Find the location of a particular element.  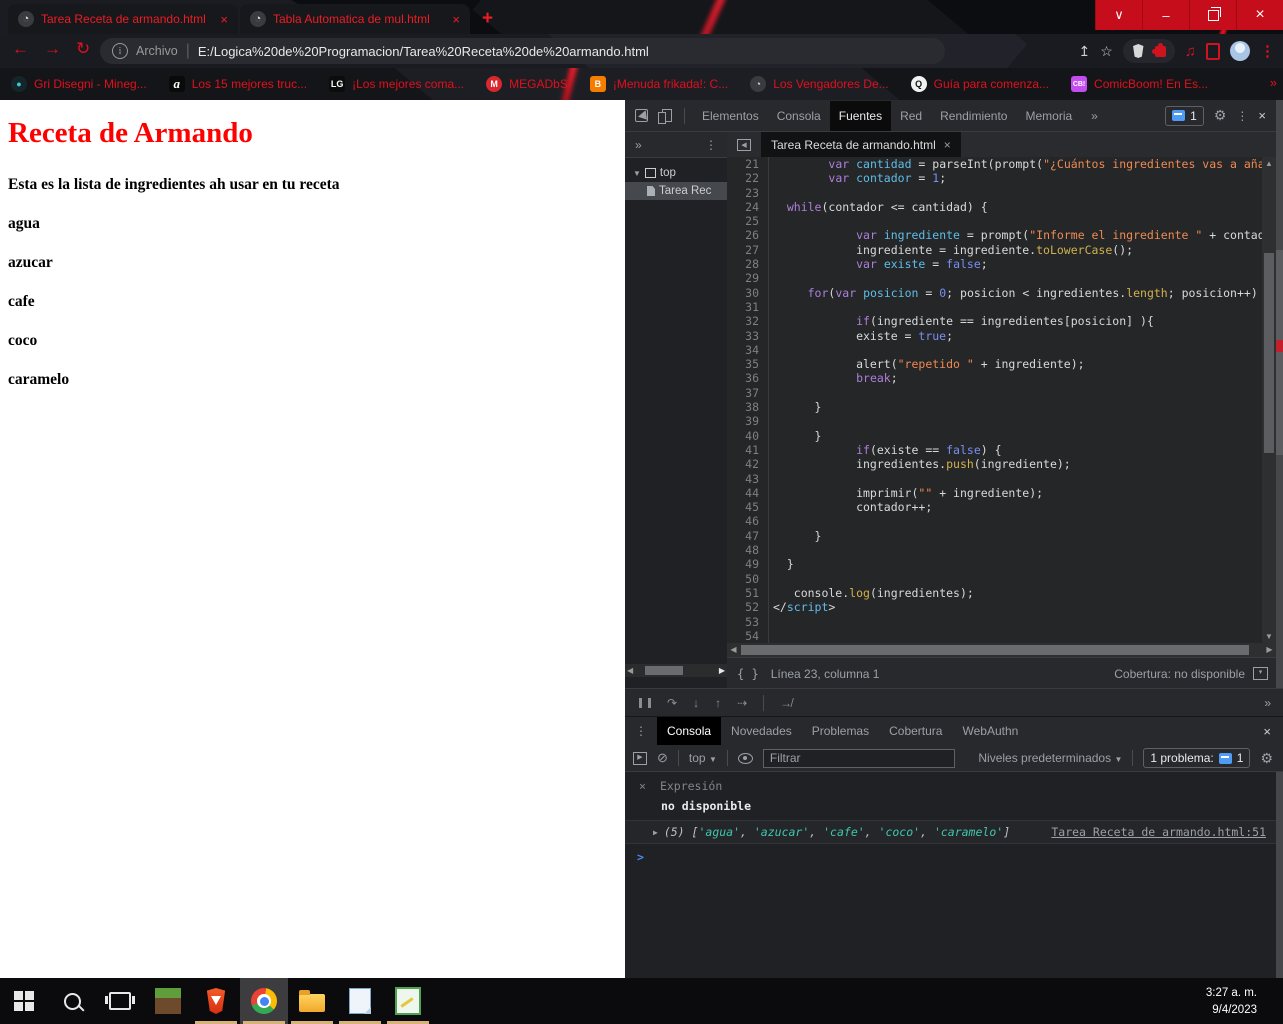

devtools-tab-red: Red is located at coordinates (911, 116).